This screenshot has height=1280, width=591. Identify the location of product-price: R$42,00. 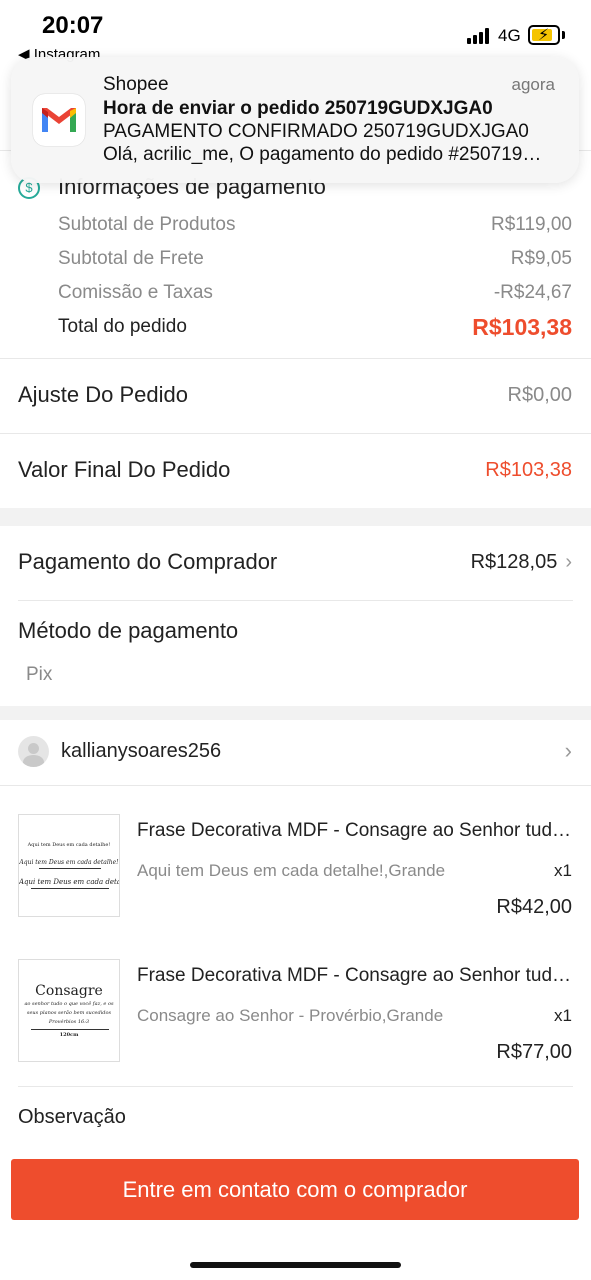
(534, 907).